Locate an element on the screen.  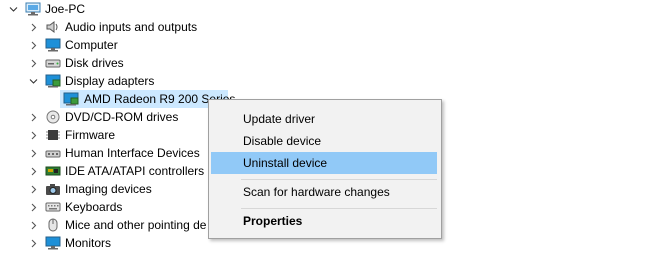
tree-item-amd-radeon: AMD Radeon R9 200 Series is located at coordinates (117, 99).